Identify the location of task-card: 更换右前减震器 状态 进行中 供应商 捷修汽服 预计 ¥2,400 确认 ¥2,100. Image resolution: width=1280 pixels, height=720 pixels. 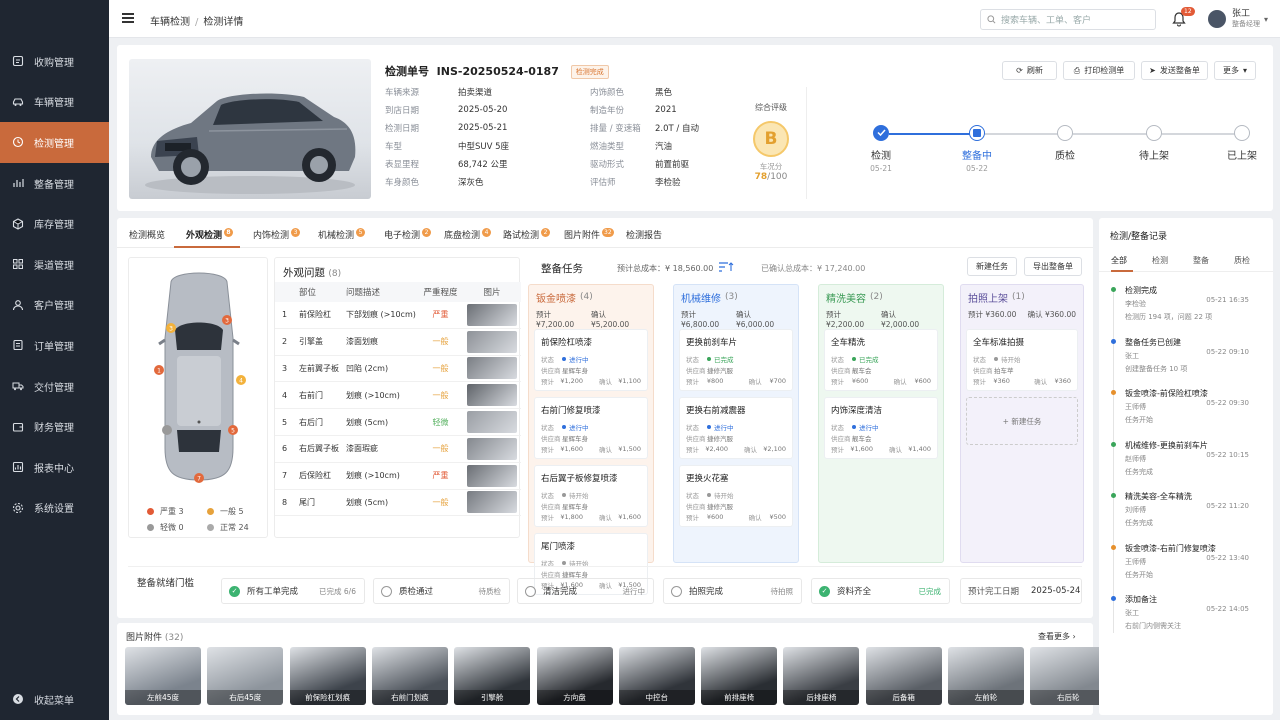
(736, 428).